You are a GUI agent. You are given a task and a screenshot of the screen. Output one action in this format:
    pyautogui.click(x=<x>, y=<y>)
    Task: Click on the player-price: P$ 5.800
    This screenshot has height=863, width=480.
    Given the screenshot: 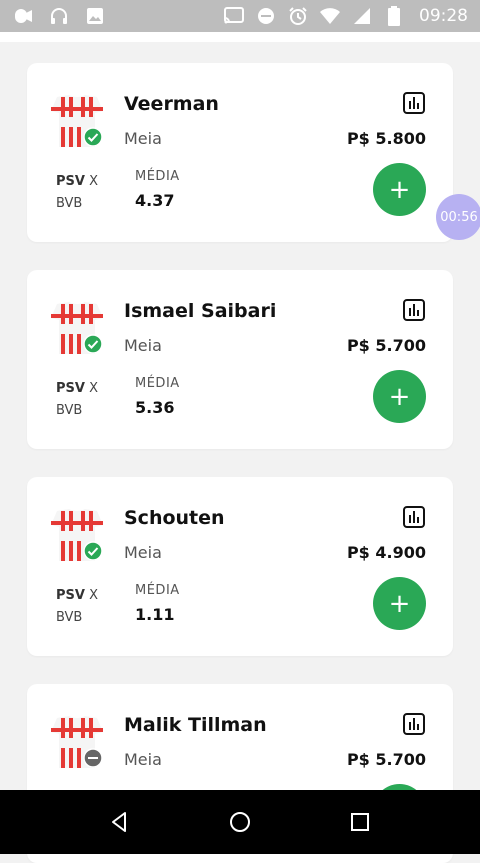 What is the action you would take?
    pyautogui.click(x=386, y=138)
    